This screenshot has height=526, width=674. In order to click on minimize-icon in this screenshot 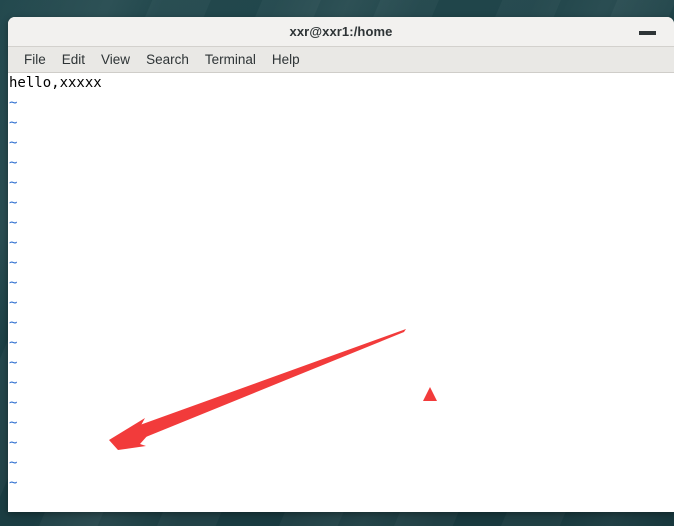, I will do `click(647, 33)`.